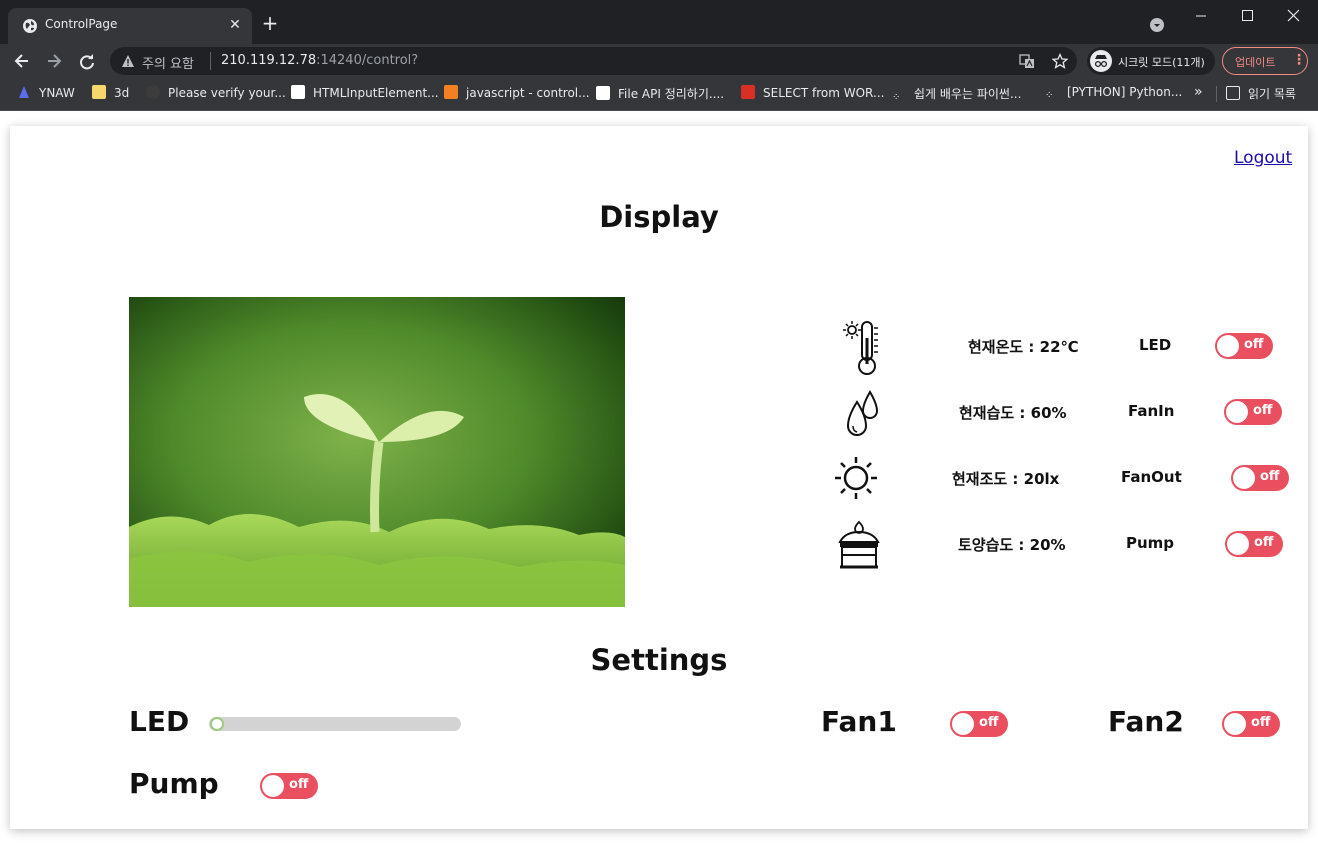 The height and width of the screenshot is (844, 1318). I want to click on incognito-icon, so click(1101, 61).